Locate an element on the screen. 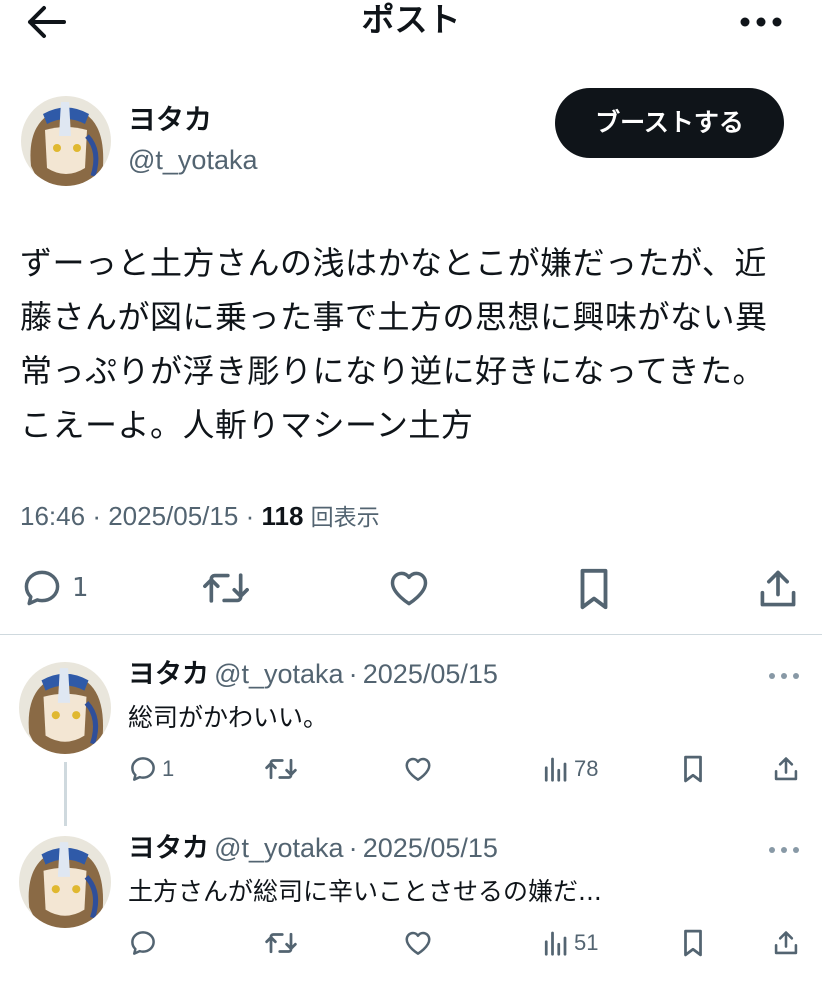  view-count: 51 is located at coordinates (586, 942).